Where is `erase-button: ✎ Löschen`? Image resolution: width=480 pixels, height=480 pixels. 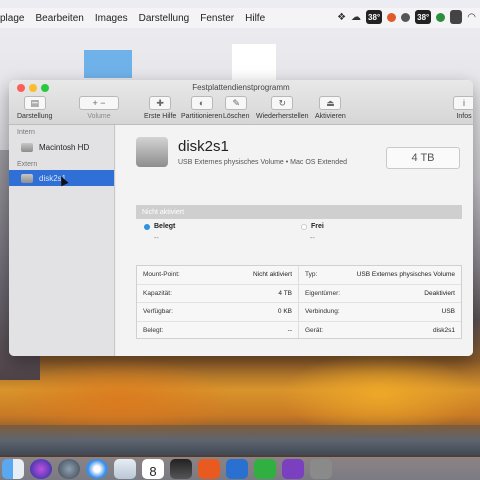
erase-button: ✎ Löschen is located at coordinates (236, 108).